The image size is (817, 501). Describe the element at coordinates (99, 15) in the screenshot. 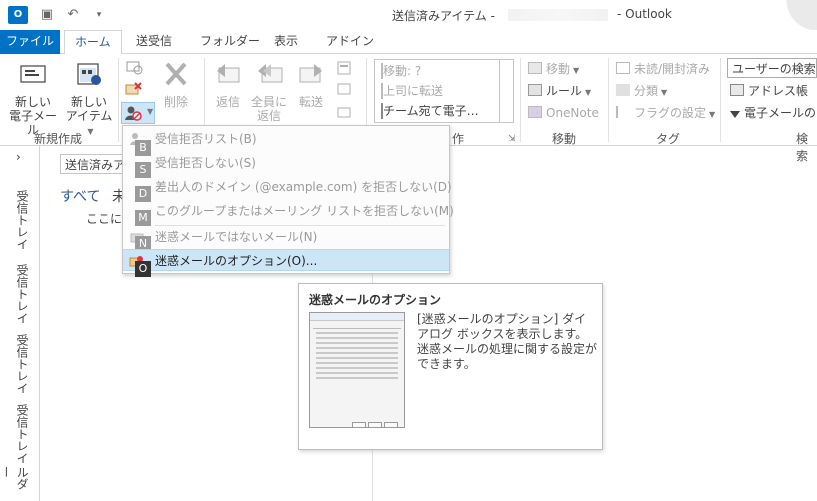

I see `customize-qat-chevron-icon: ▾` at that location.